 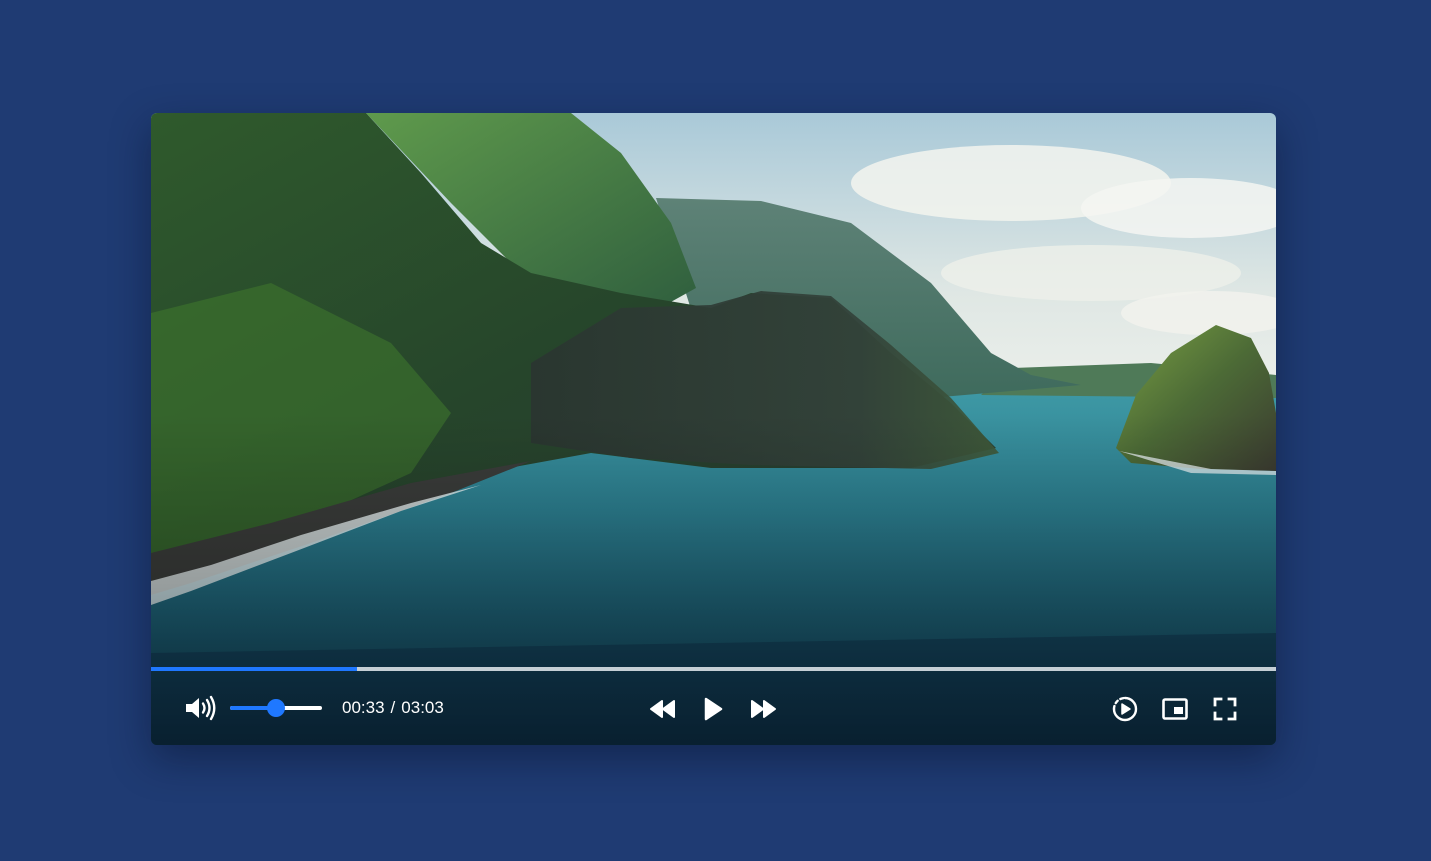 What do you see at coordinates (422, 707) in the screenshot?
I see `duration: 03:03` at bounding box center [422, 707].